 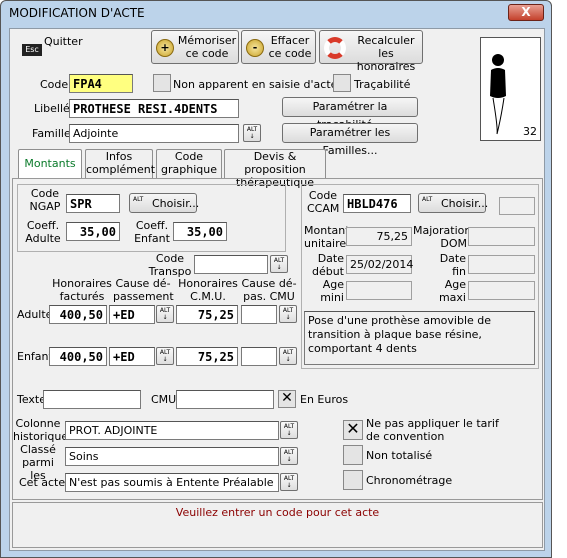 What do you see at coordinates (275, 169) in the screenshot?
I see `tab-devis: Devis & proposition thérapeutique` at bounding box center [275, 169].